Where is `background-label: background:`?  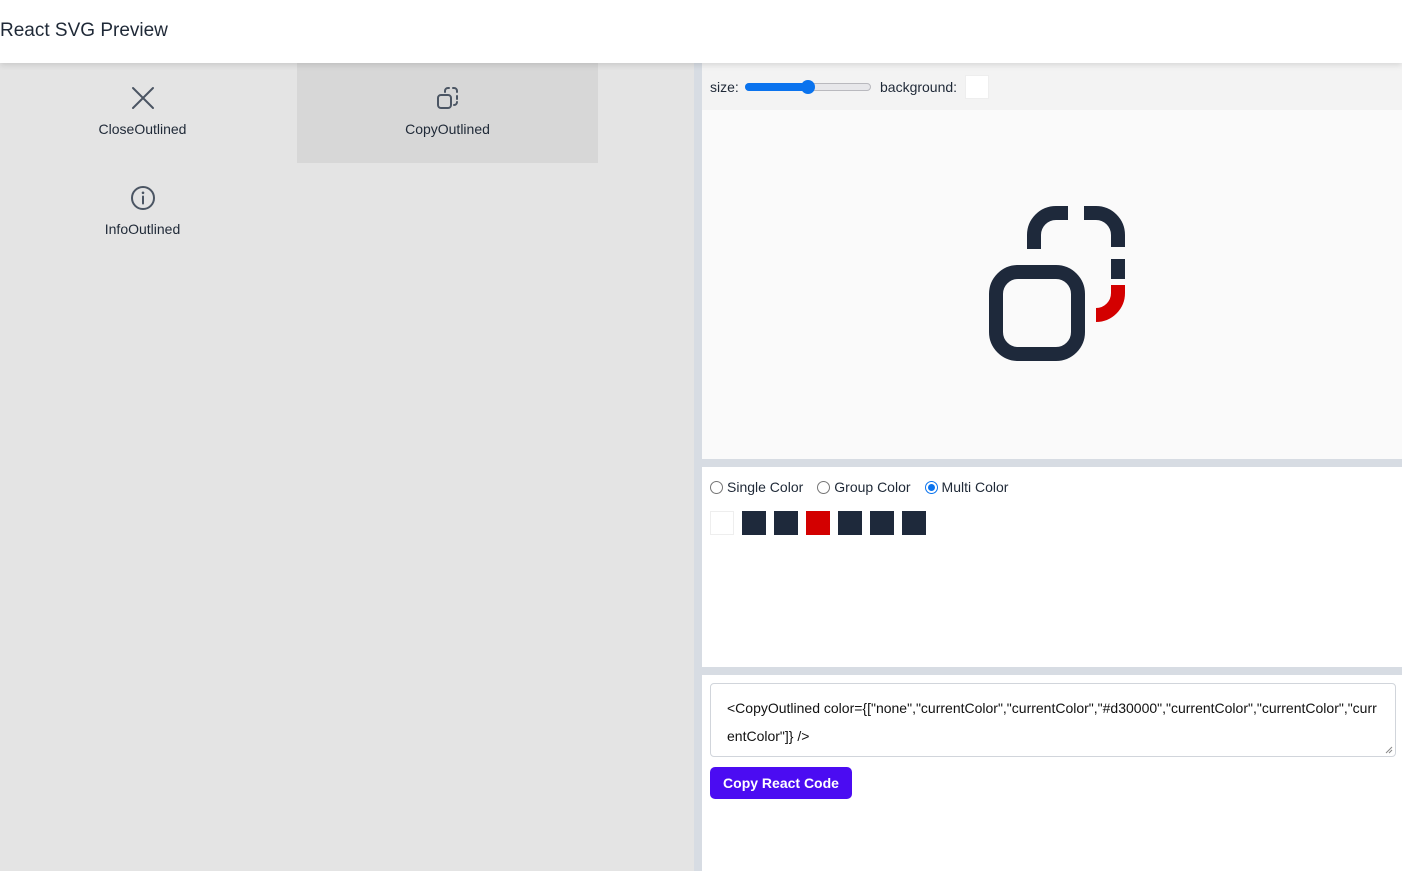
background-label: background: is located at coordinates (919, 87).